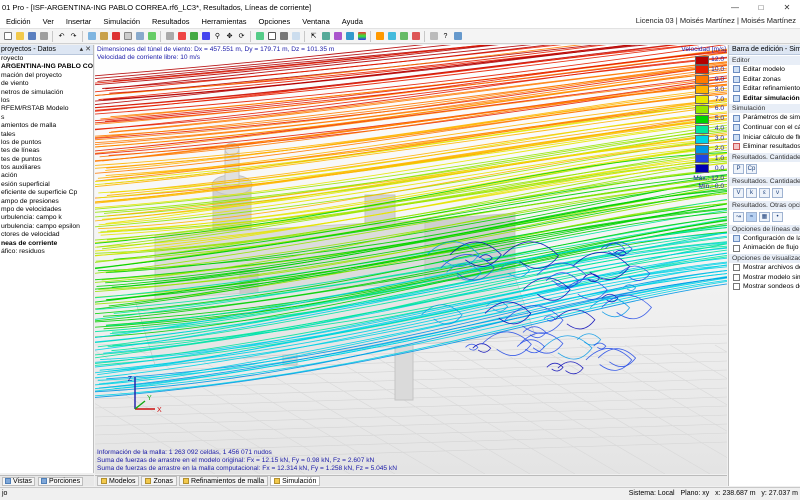  Describe the element at coordinates (316, 21) in the screenshot. I see `menu-item-ventana: Ventana` at that location.